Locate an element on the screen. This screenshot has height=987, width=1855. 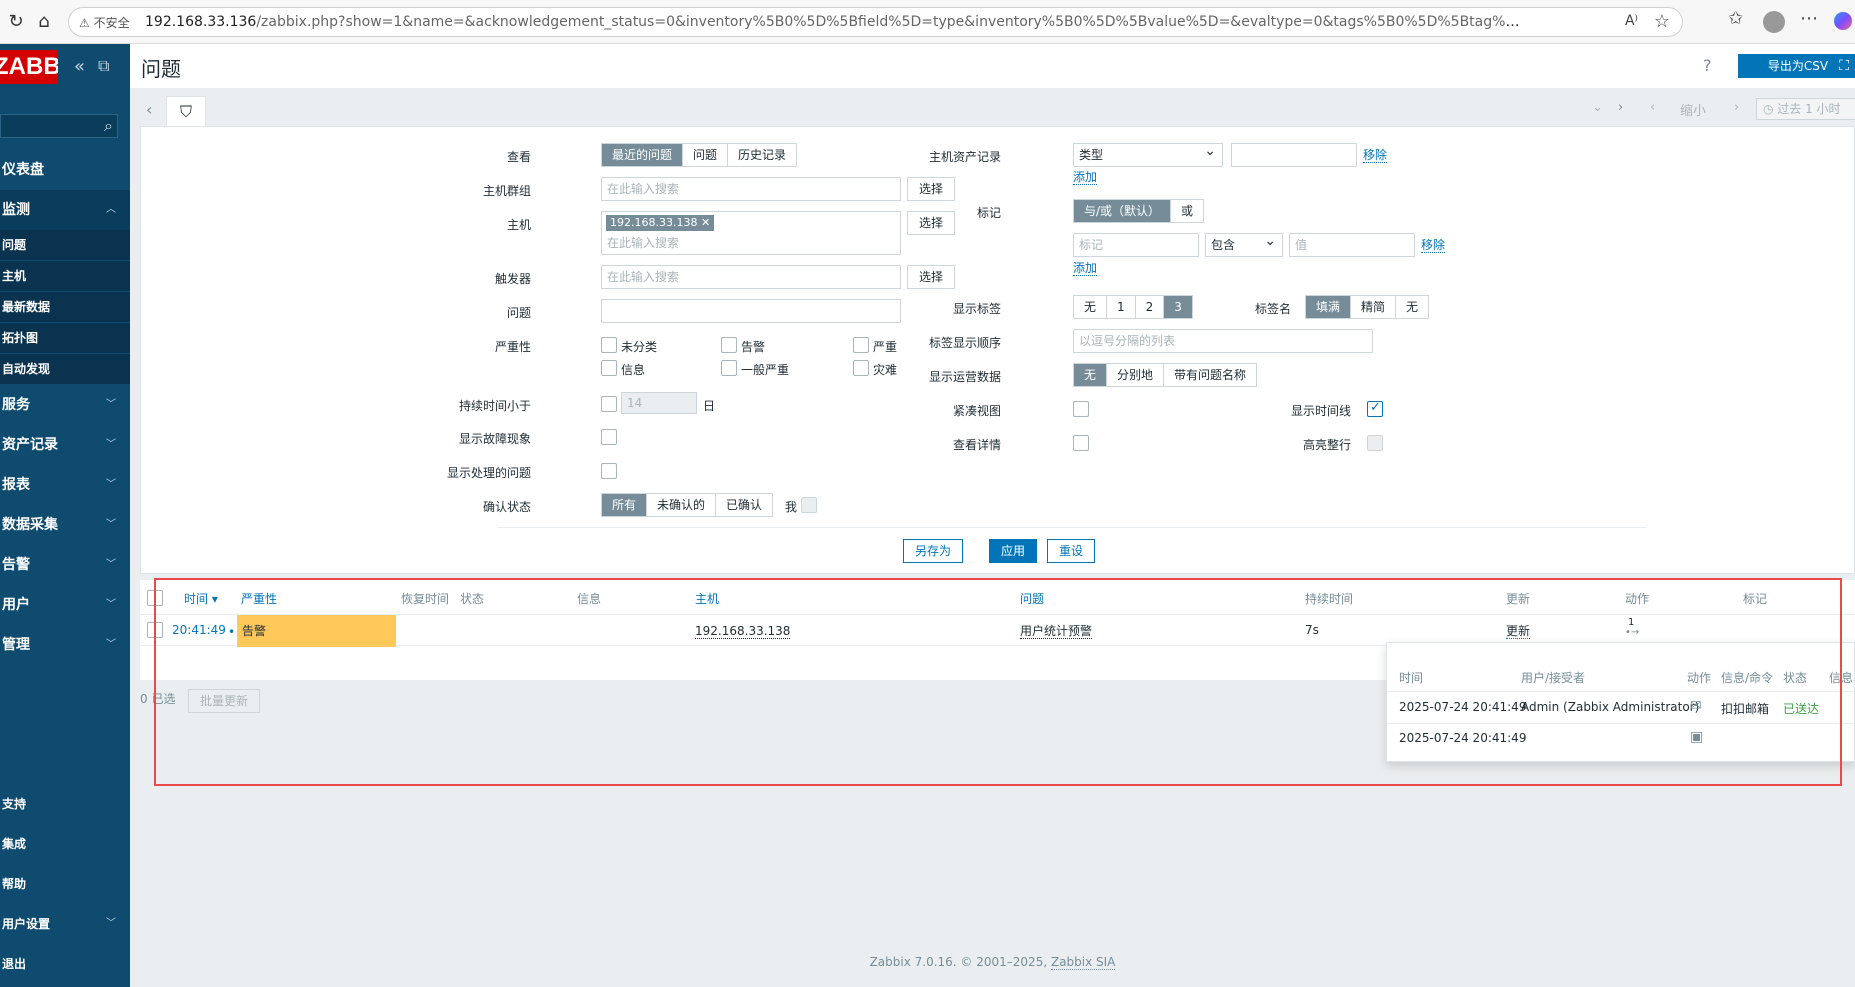
col-host: 主机 is located at coordinates (707, 598).